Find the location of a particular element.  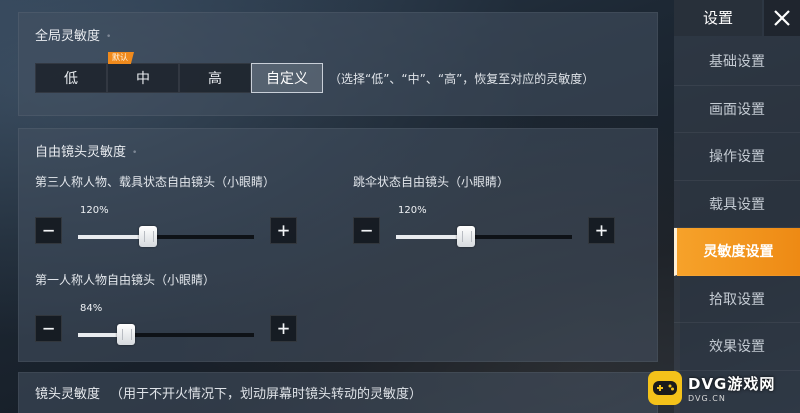

sidebar-header: 设置 is located at coordinates (737, 18).